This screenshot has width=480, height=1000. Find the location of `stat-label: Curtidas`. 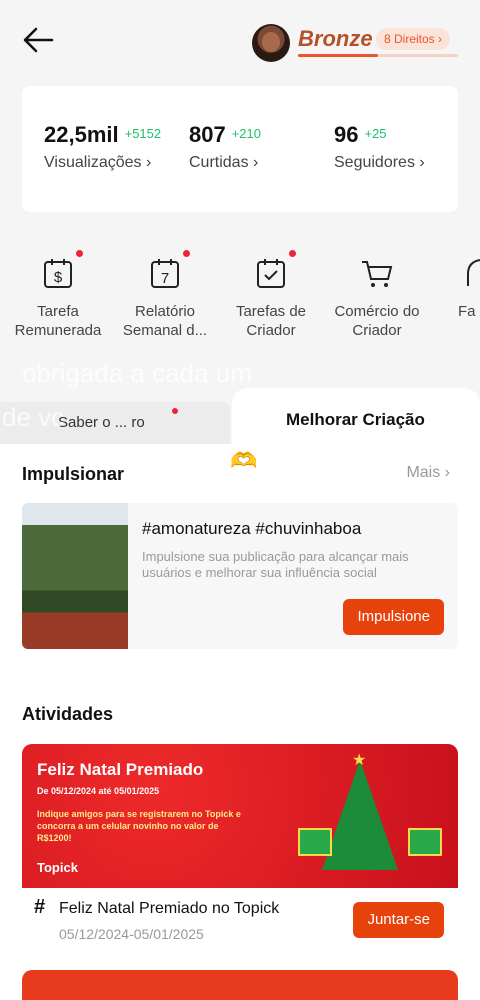

stat-label: Curtidas is located at coordinates (219, 162).